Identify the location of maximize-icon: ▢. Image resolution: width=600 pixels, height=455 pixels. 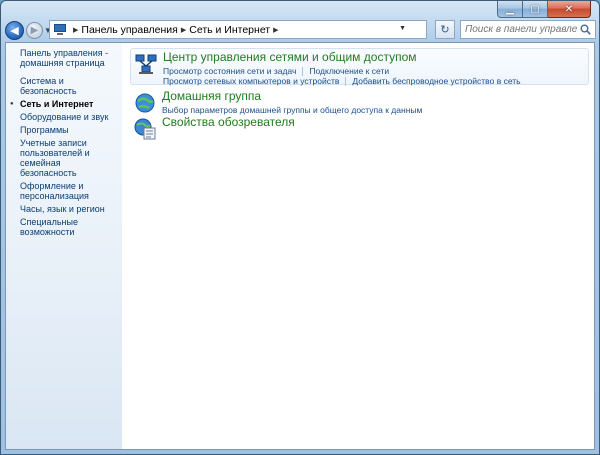
(535, 9).